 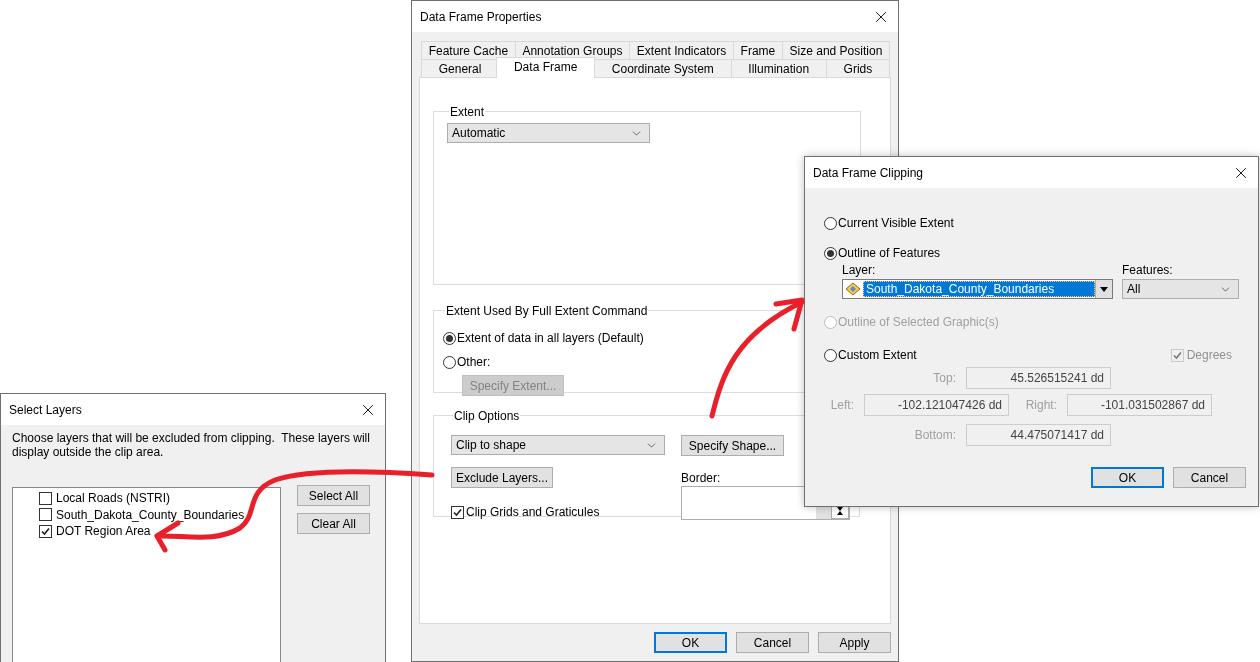 I want to click on tab: Feature Cache, so click(x=468, y=50).